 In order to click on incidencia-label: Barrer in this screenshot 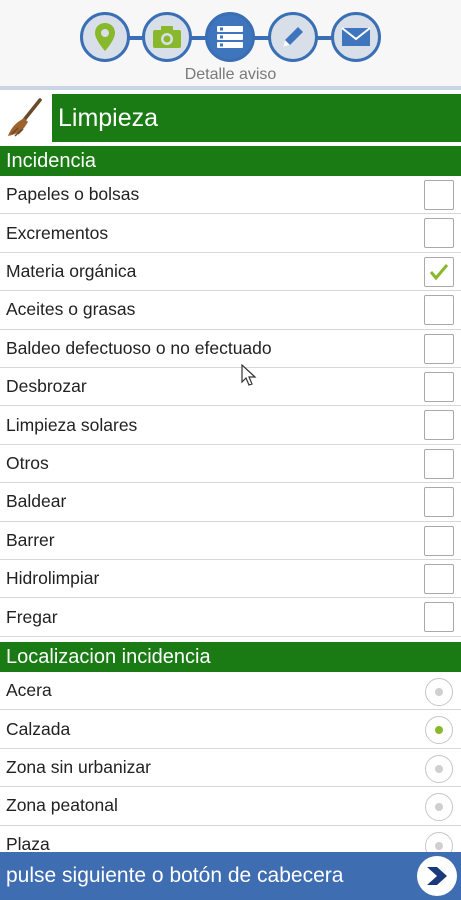, I will do `click(30, 539)`.